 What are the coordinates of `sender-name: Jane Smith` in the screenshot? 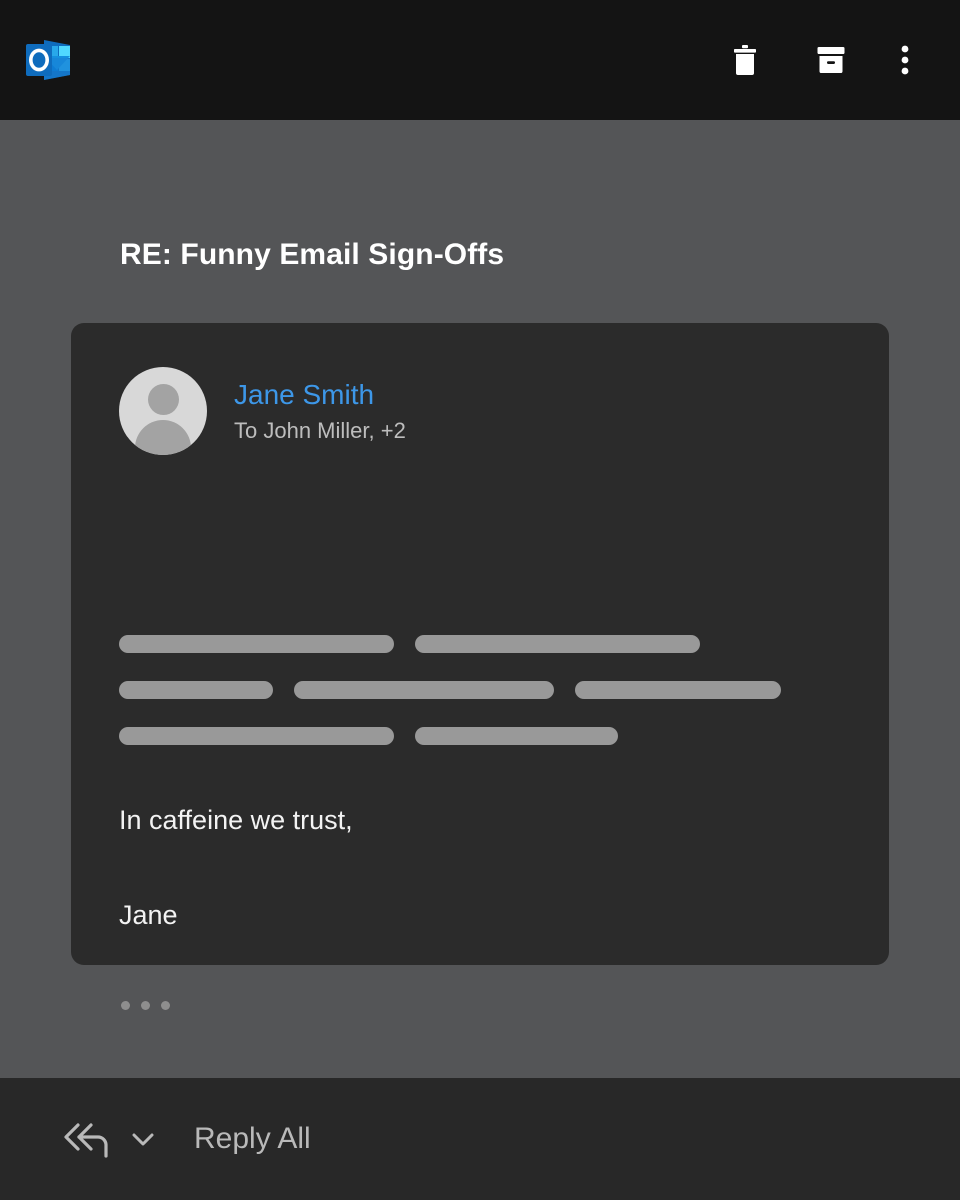 It's located at (320, 395).